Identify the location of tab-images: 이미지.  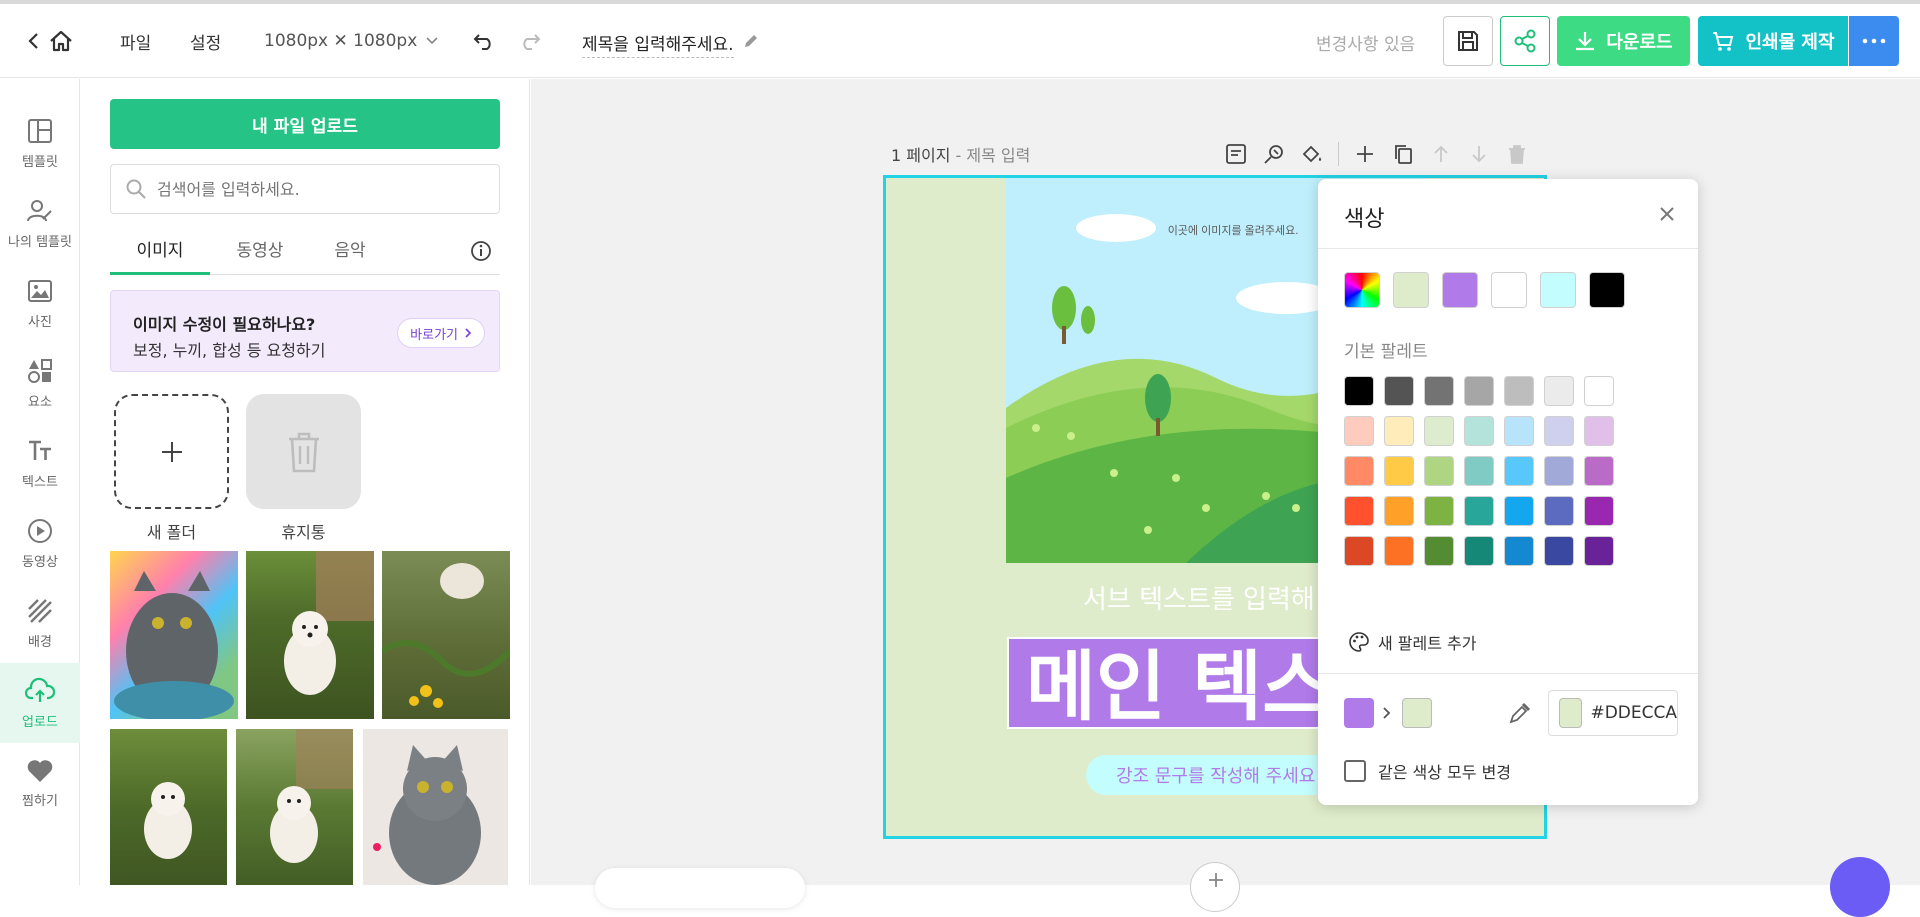
(160, 252).